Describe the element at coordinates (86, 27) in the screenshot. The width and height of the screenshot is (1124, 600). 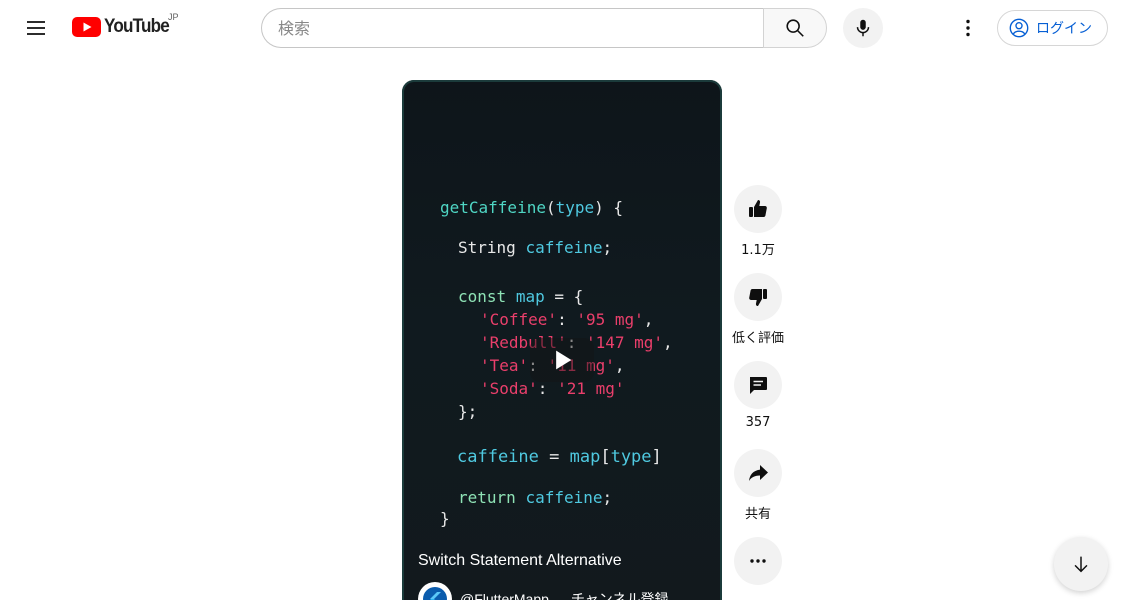
I see `youtube-play-logo-icon` at that location.